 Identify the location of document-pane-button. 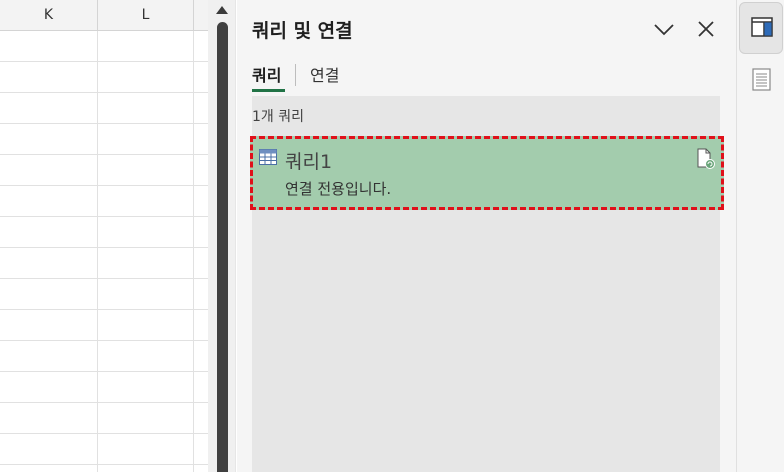
(762, 80).